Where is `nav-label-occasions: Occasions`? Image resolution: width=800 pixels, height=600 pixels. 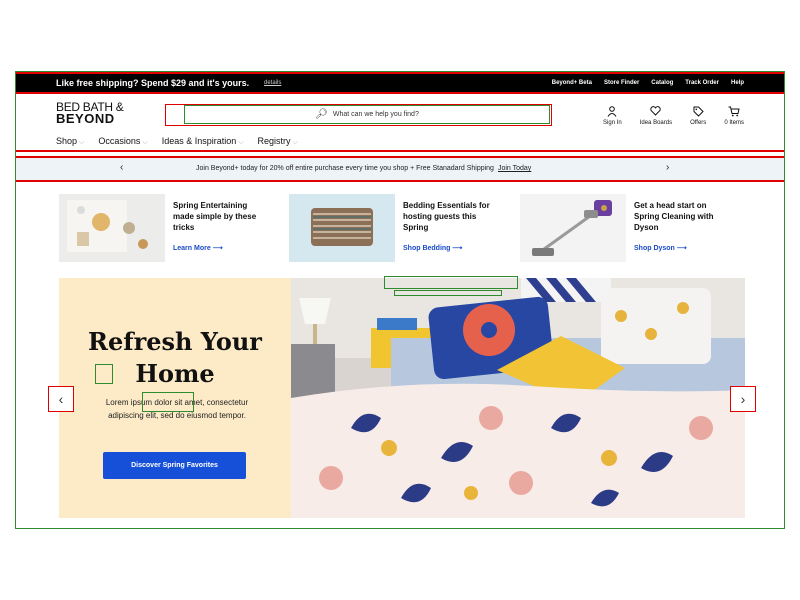 nav-label-occasions: Occasions is located at coordinates (119, 141).